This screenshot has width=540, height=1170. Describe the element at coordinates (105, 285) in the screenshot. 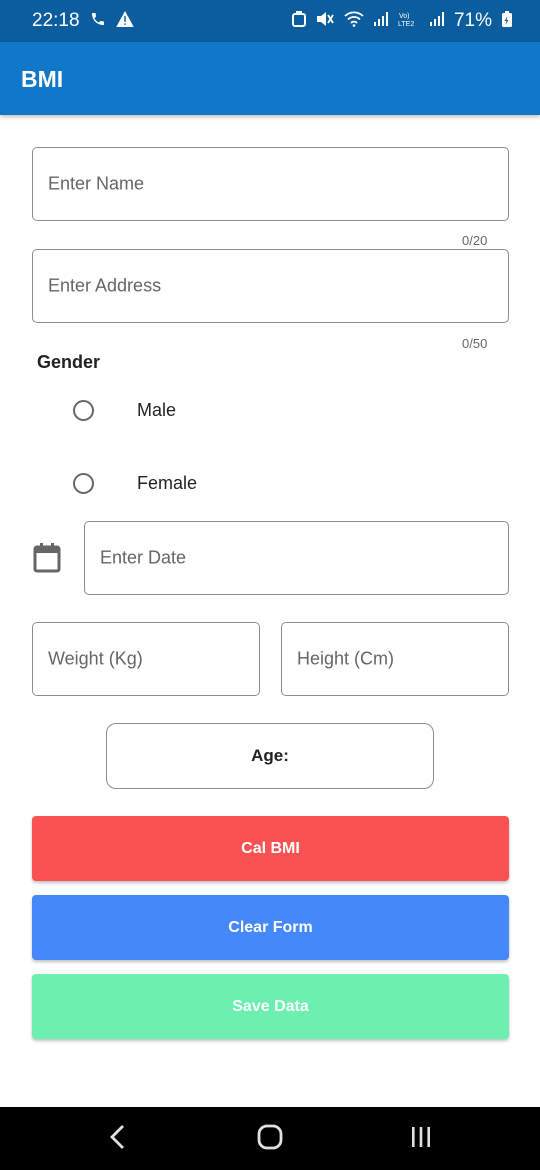

I see `address-placeholder: Enter Address` at that location.